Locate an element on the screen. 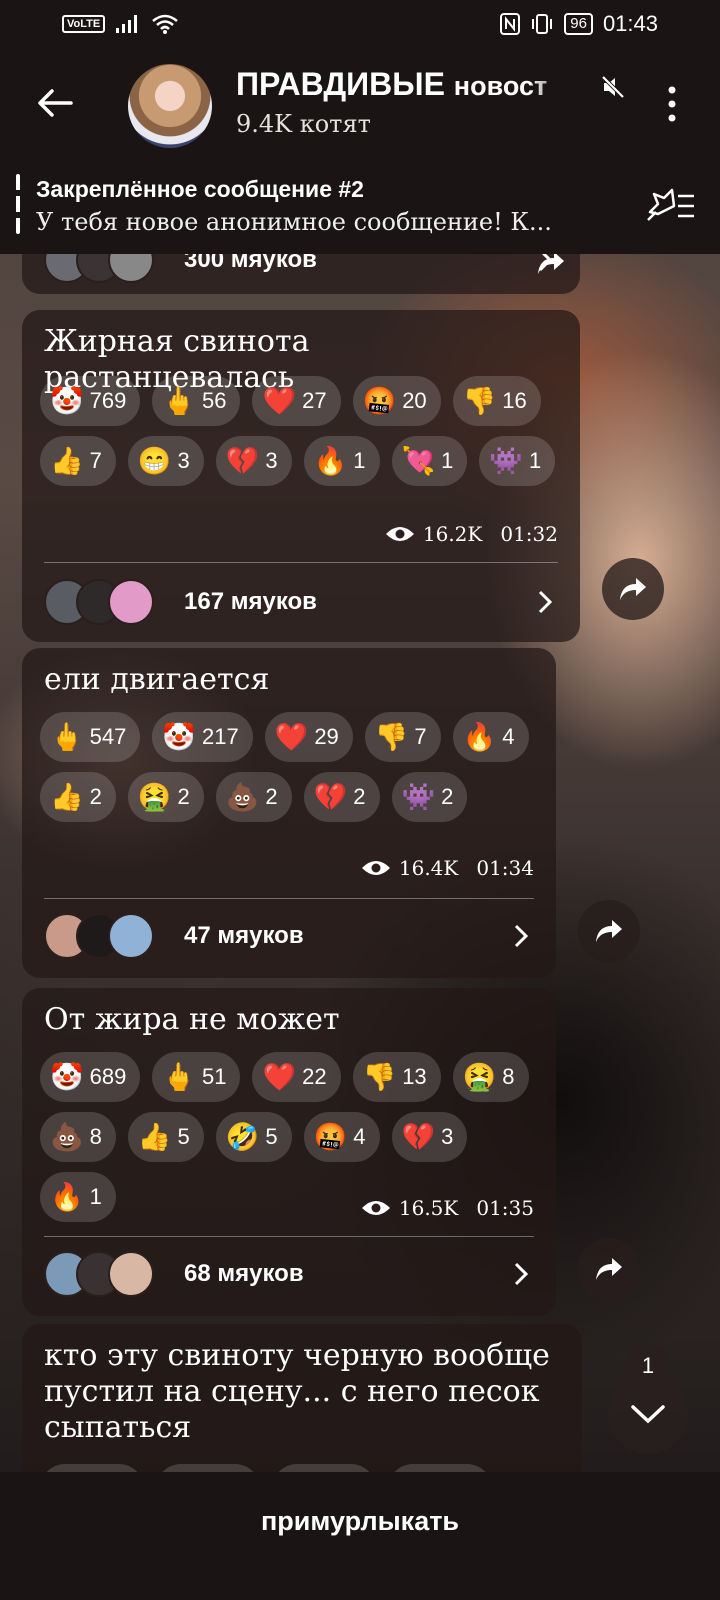 The width and height of the screenshot is (720, 1600). reaction-pill: 👍 2 is located at coordinates (78, 797).